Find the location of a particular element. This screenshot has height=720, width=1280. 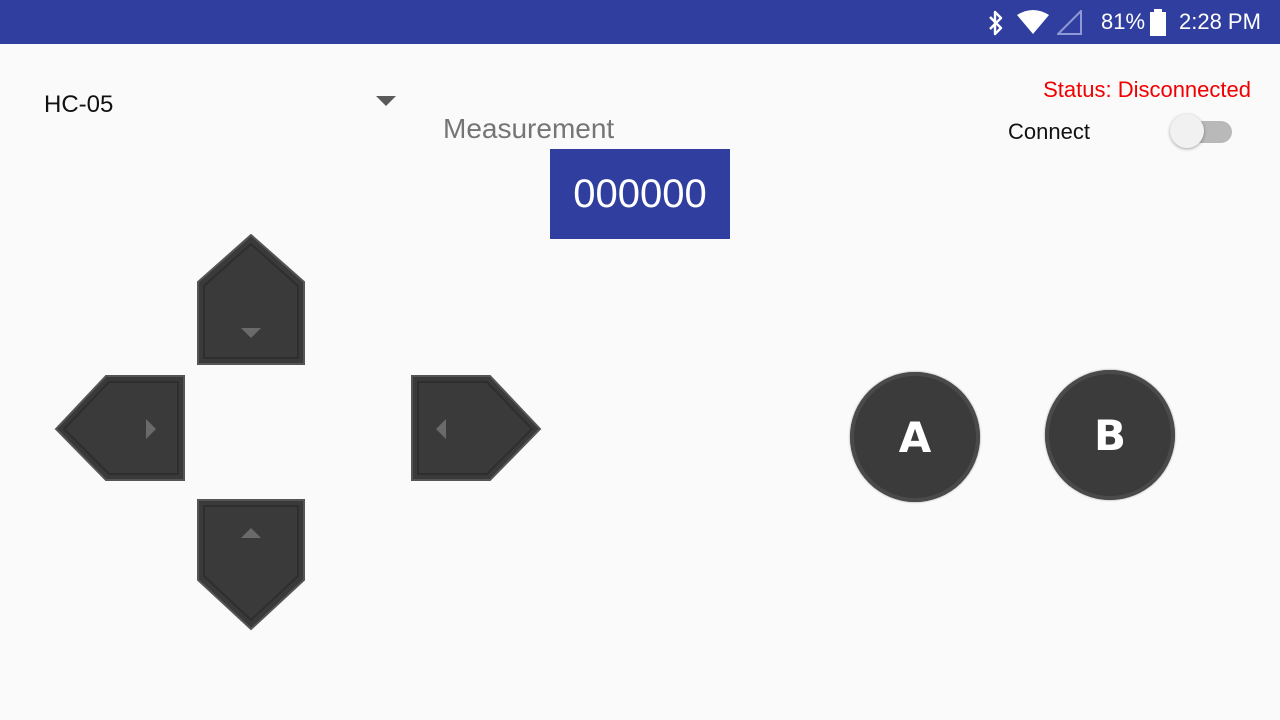

dpad-left-button is located at coordinates (121, 429).